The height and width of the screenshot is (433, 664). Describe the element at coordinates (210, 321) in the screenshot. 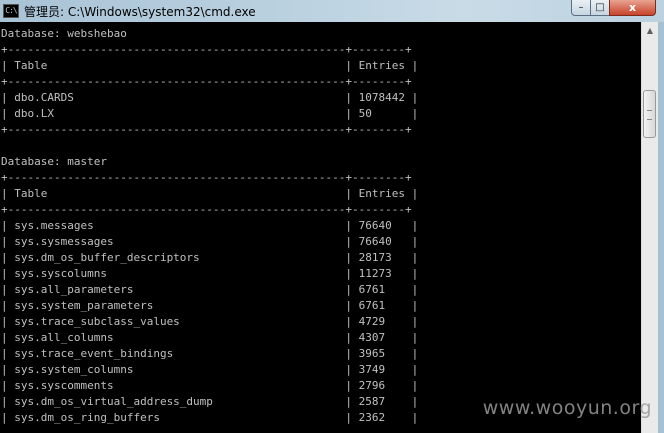

I see `console-line: | sys.trace_subclass_values | 4729 |` at that location.